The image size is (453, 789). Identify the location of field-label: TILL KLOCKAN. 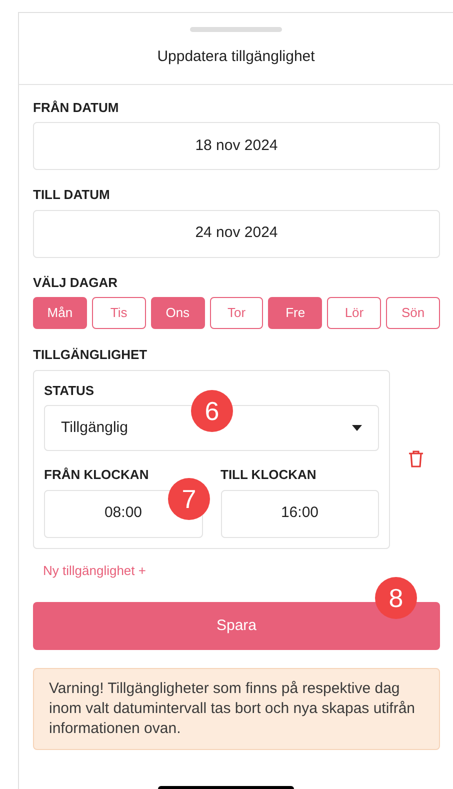
(268, 475).